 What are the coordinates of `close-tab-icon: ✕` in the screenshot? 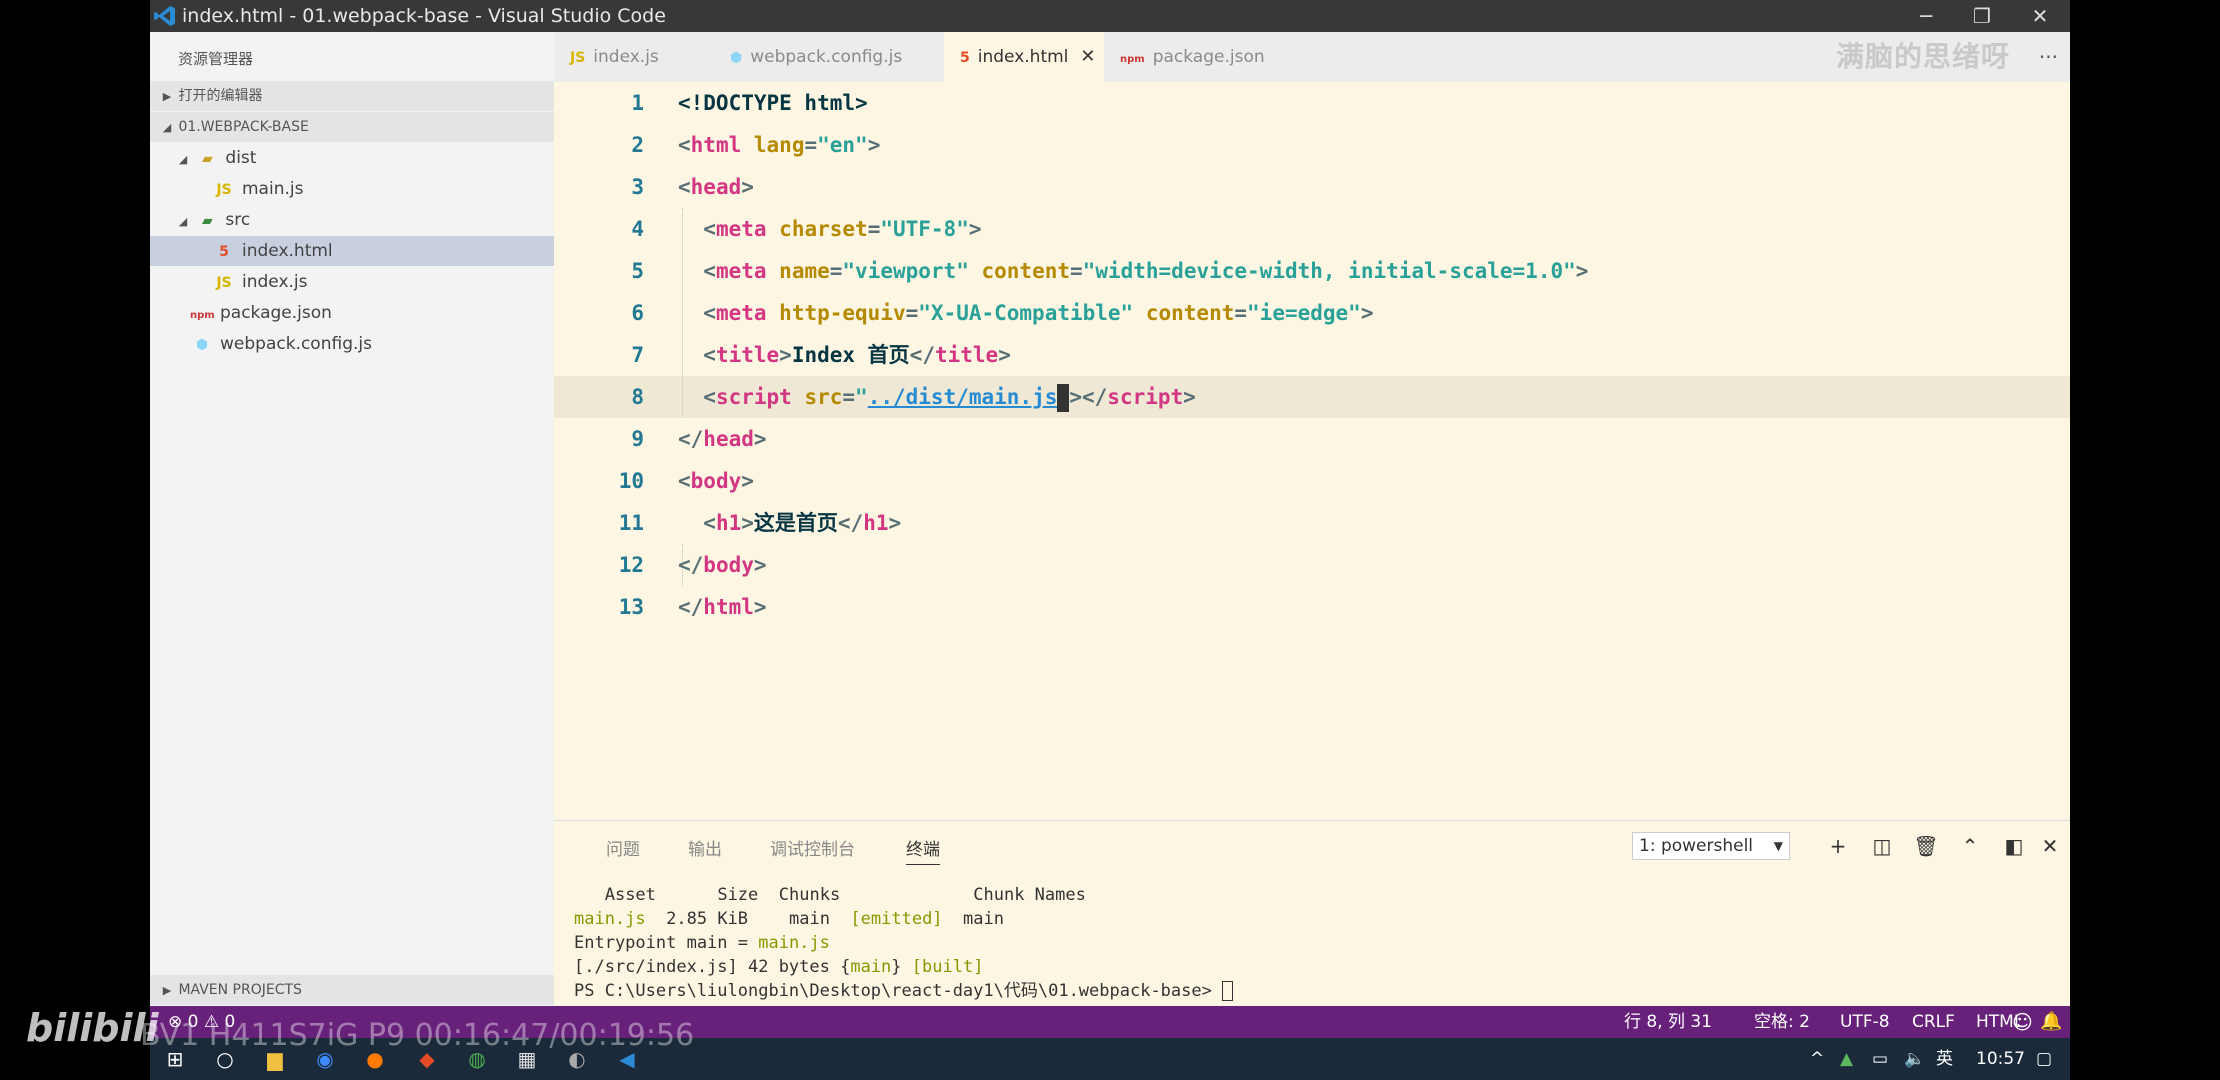 It's located at (1087, 57).